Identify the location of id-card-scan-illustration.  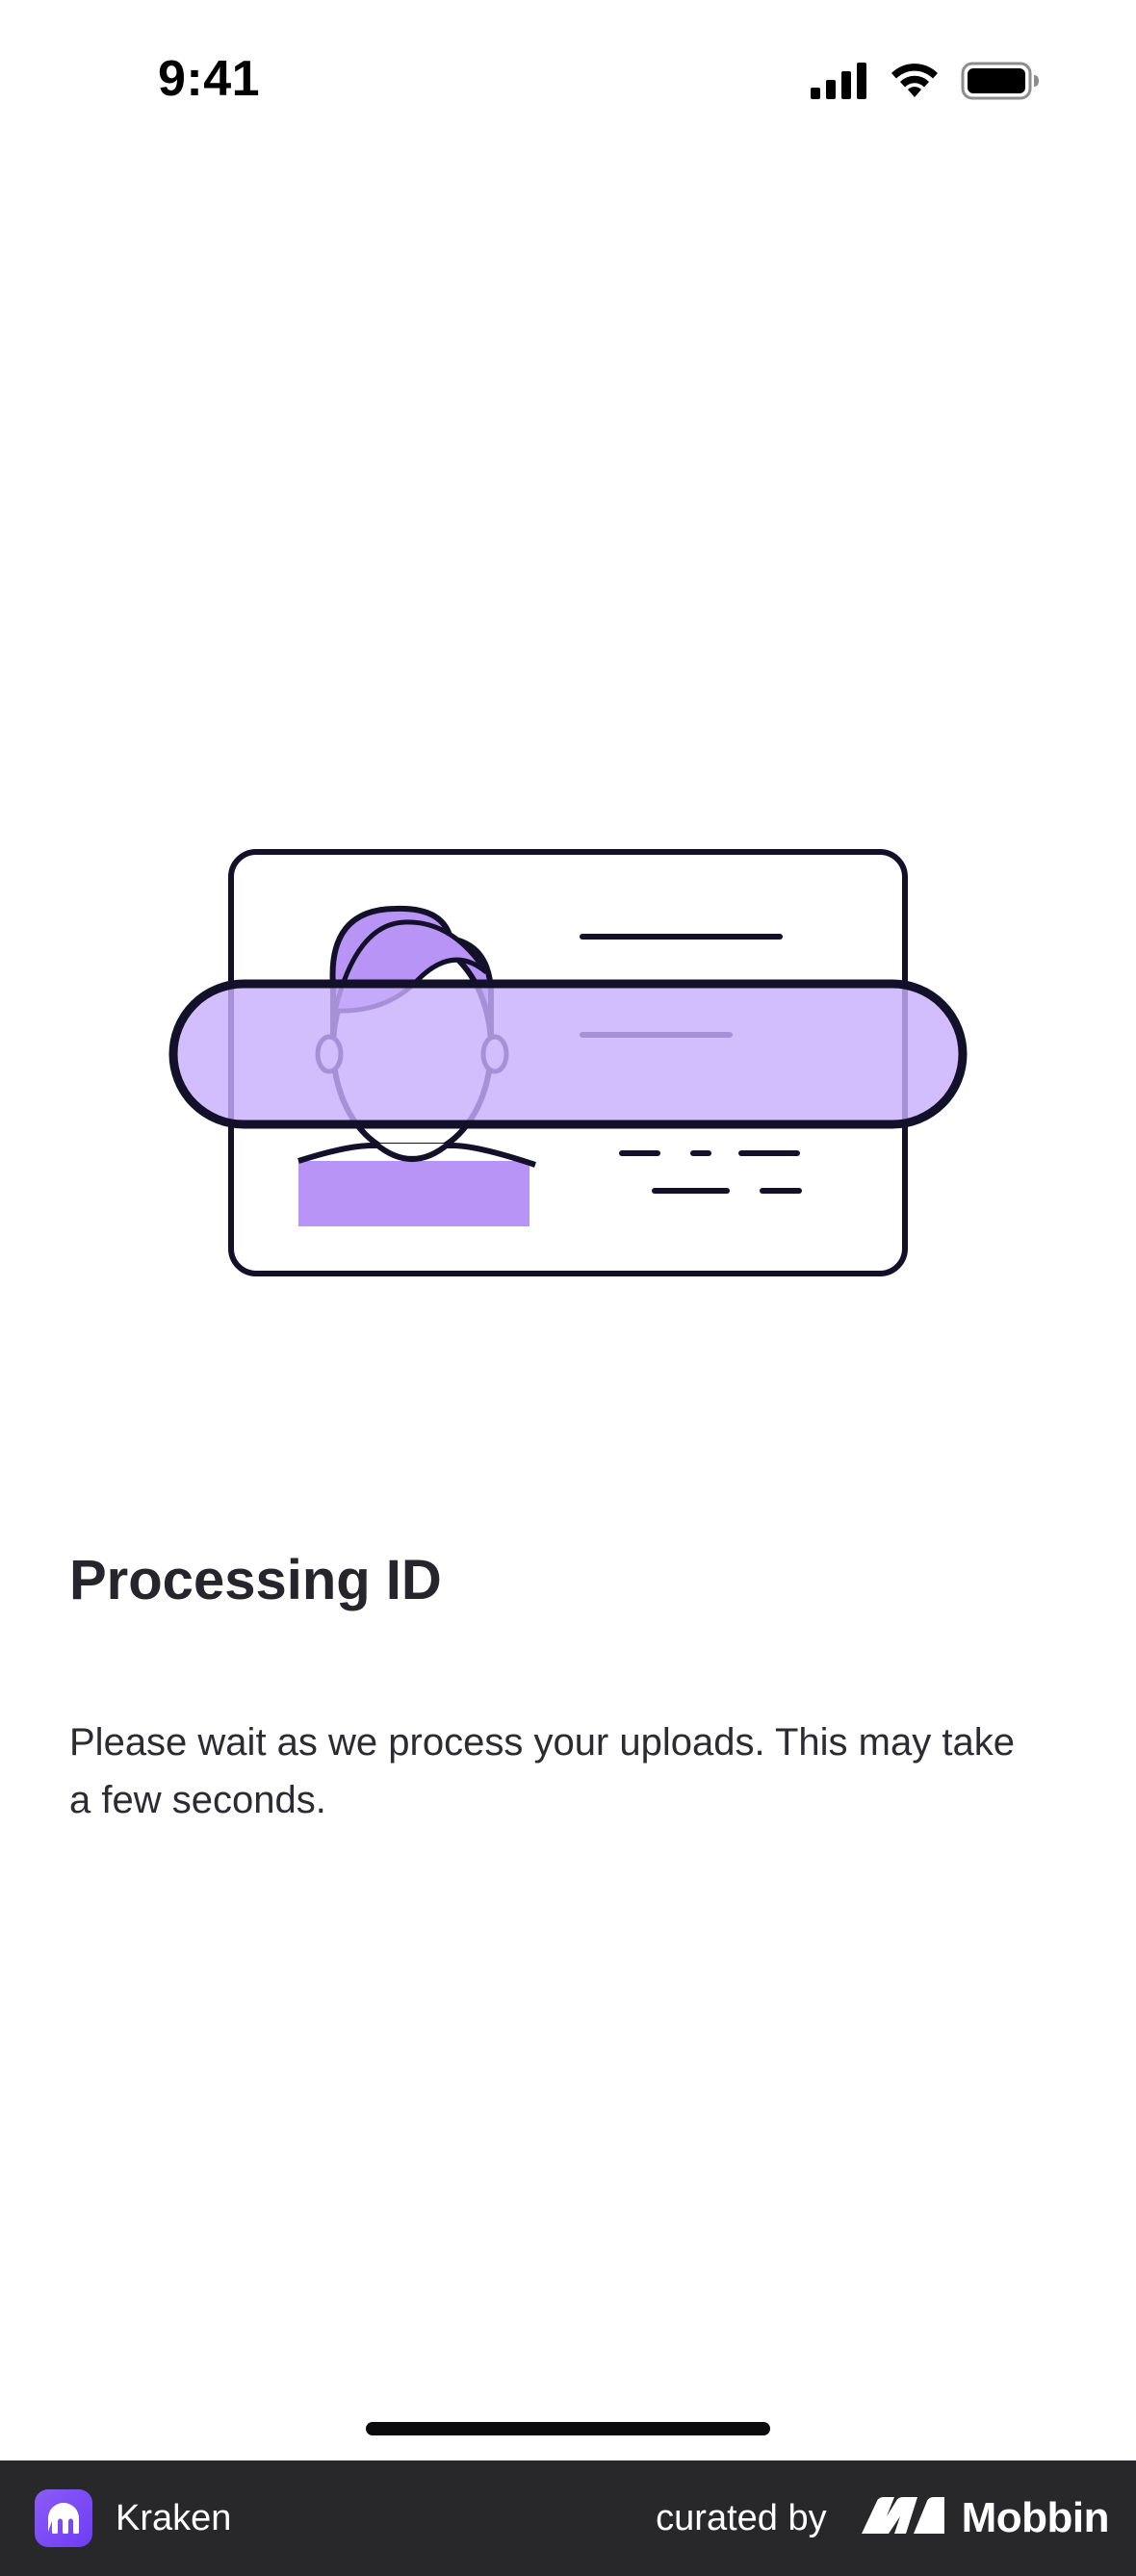
(568, 1063).